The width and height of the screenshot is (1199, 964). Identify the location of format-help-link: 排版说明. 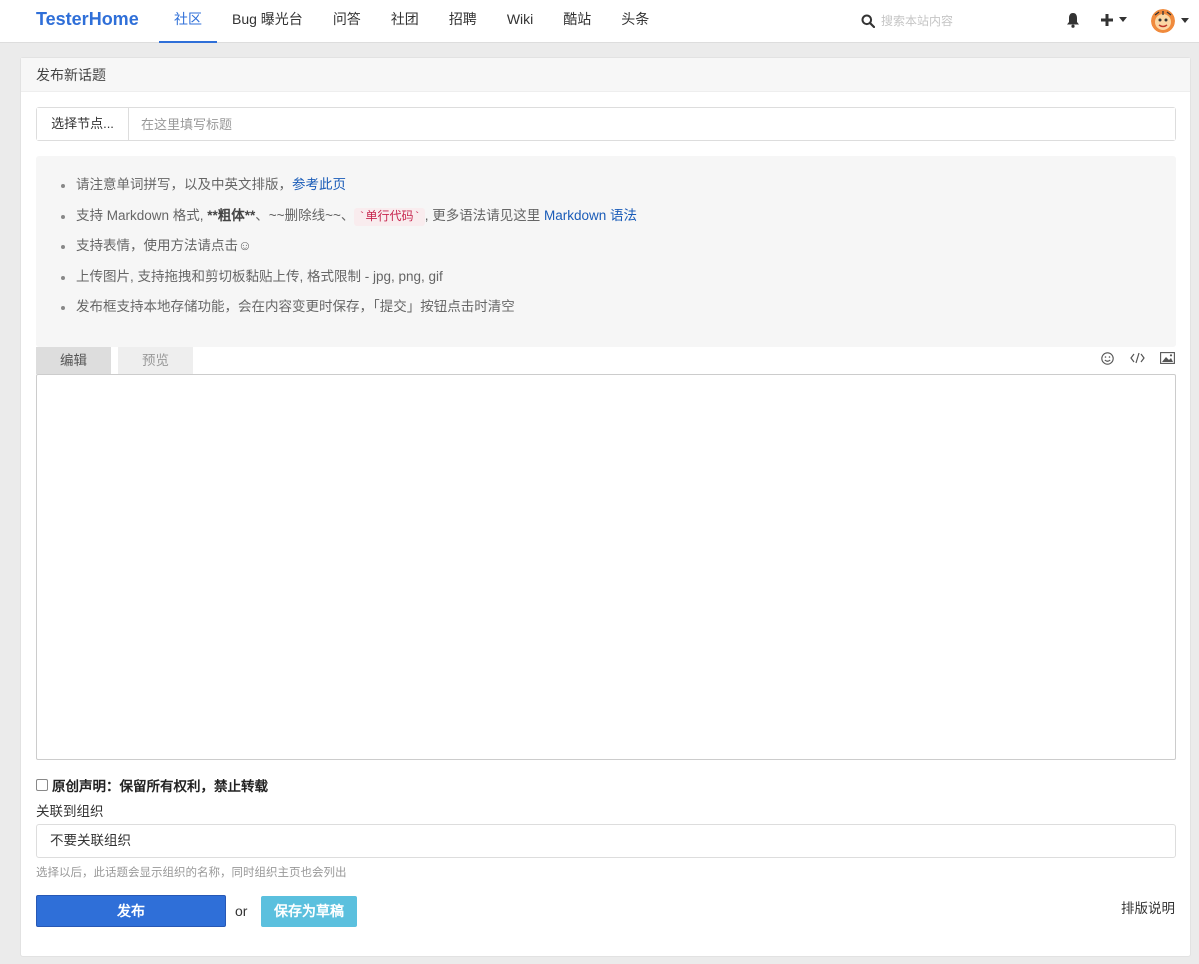
(1148, 907).